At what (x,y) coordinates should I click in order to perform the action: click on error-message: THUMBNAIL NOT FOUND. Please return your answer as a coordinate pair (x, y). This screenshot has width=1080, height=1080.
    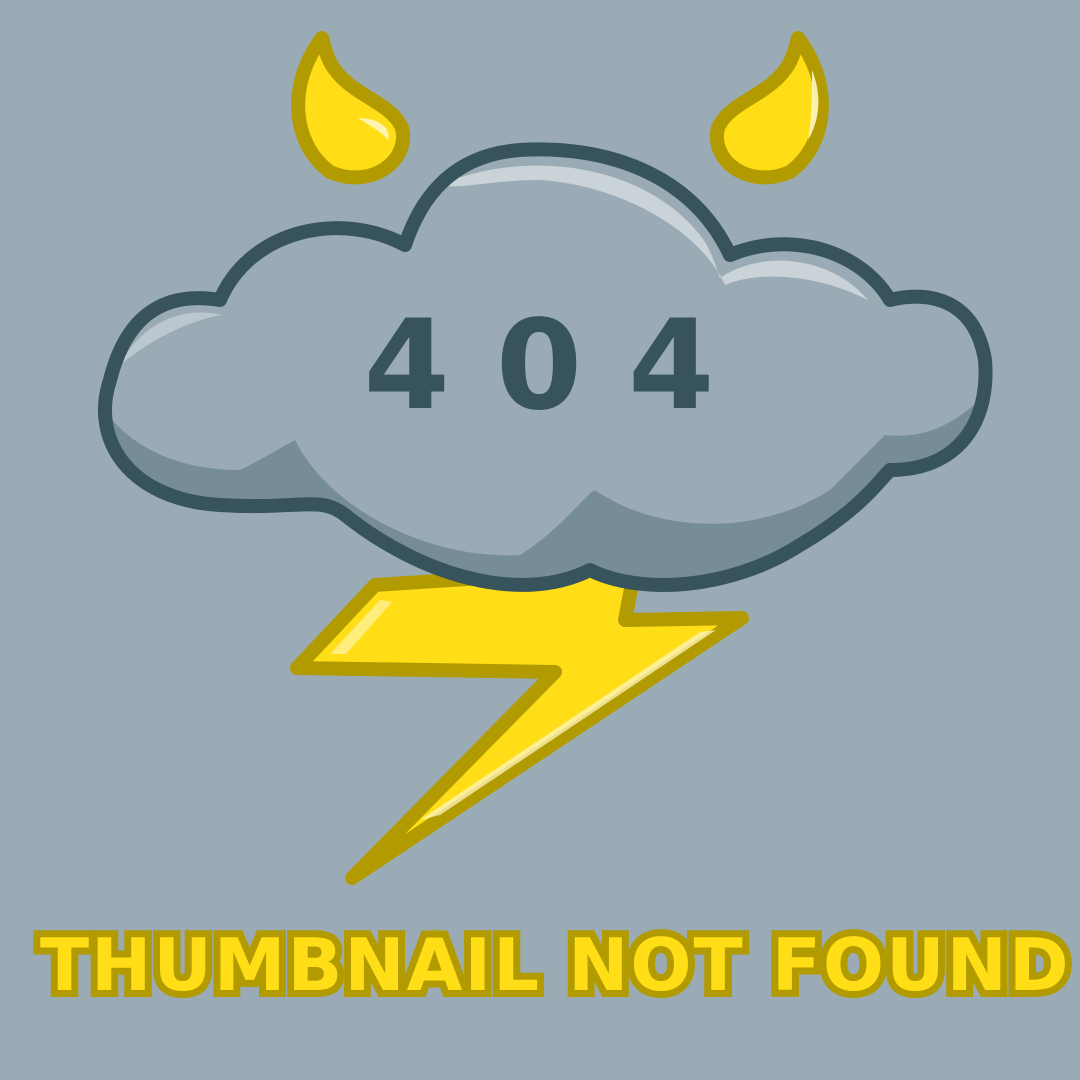
    Looking at the image, I should click on (554, 965).